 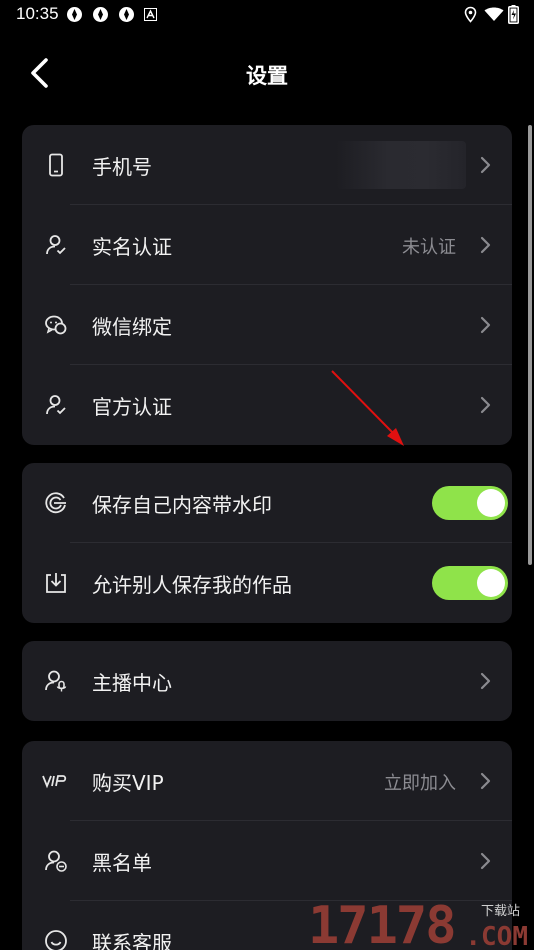 I want to click on settings-row-official: 官方认证, so click(x=267, y=405).